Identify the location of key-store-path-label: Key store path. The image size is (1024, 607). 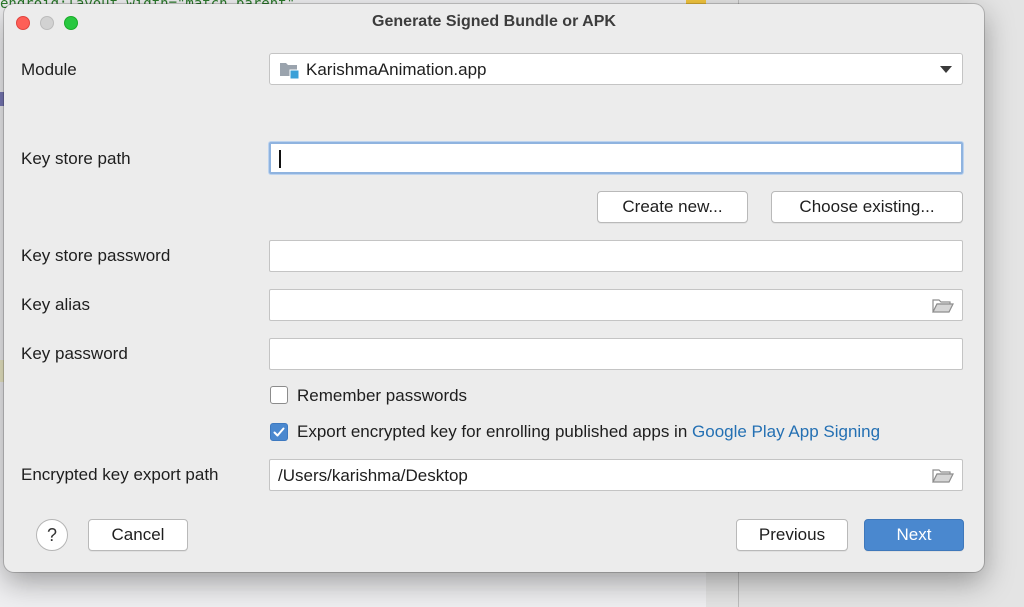
(76, 158).